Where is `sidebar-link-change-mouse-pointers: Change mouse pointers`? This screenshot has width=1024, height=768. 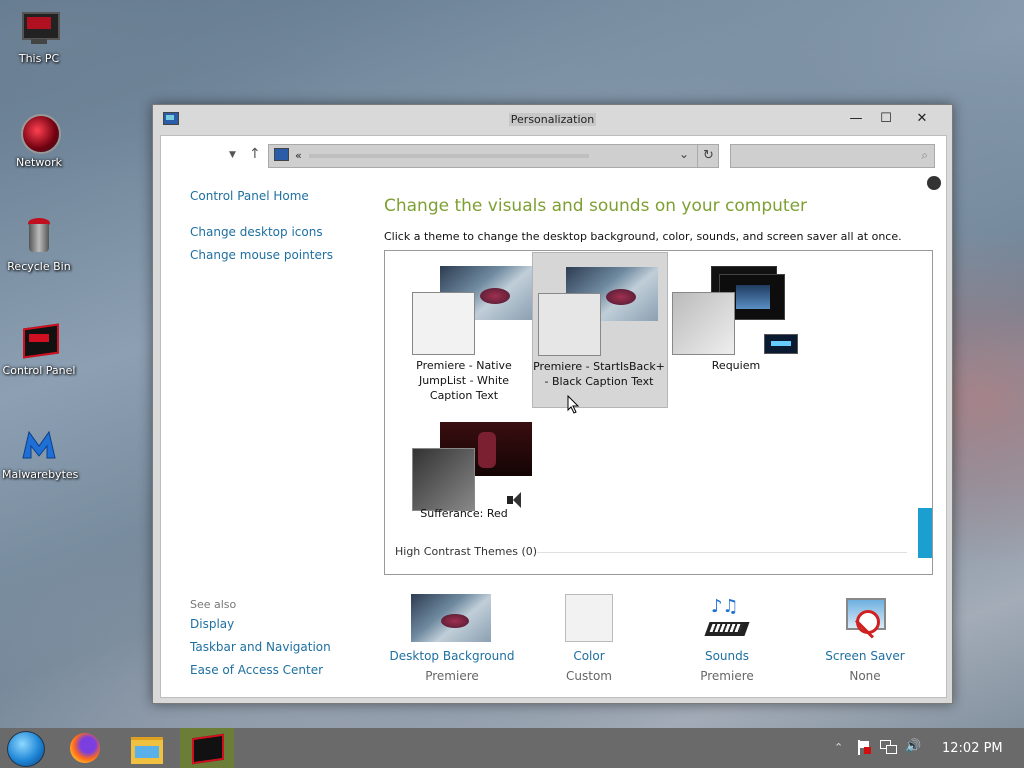
sidebar-link-change-mouse-pointers: Change mouse pointers is located at coordinates (261, 255).